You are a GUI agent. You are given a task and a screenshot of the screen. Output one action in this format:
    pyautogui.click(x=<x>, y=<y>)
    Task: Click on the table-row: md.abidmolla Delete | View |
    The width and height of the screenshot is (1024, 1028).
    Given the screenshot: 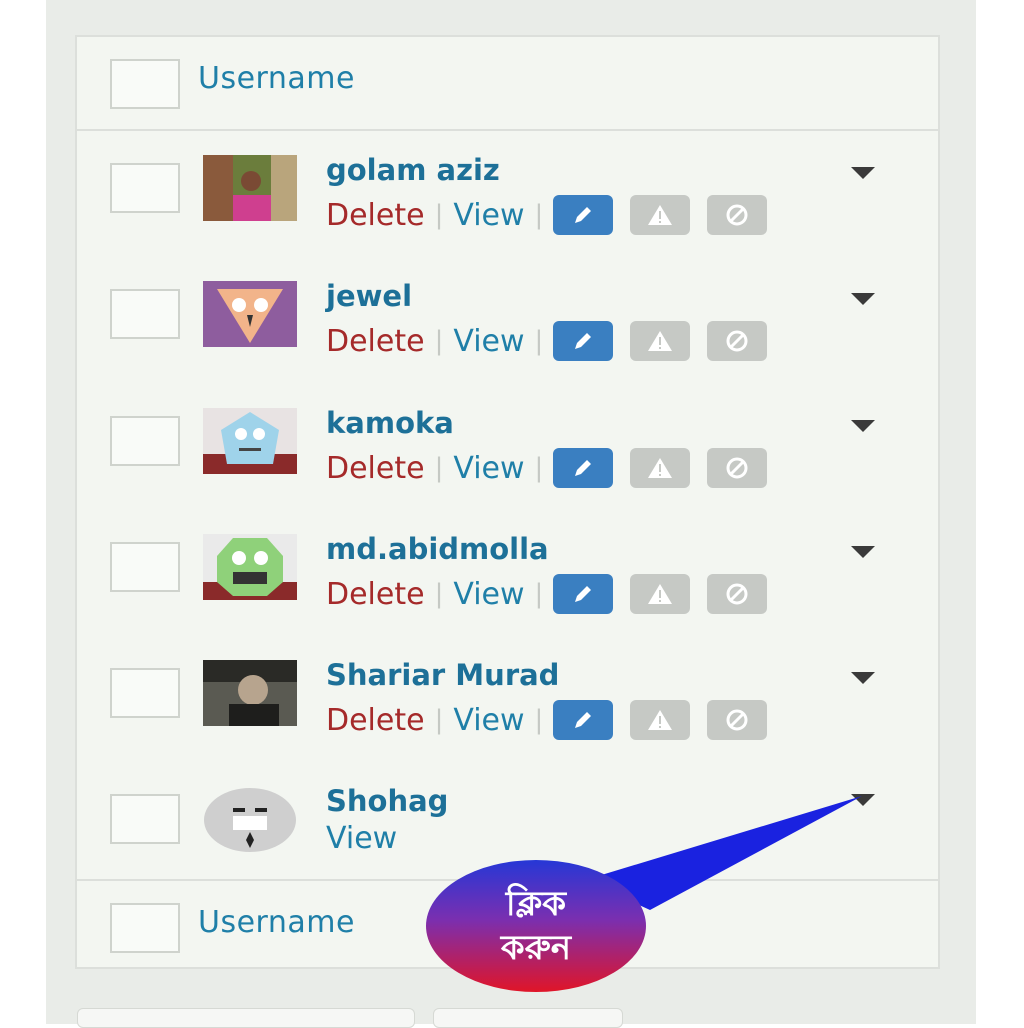 What is the action you would take?
    pyautogui.click(x=507, y=587)
    